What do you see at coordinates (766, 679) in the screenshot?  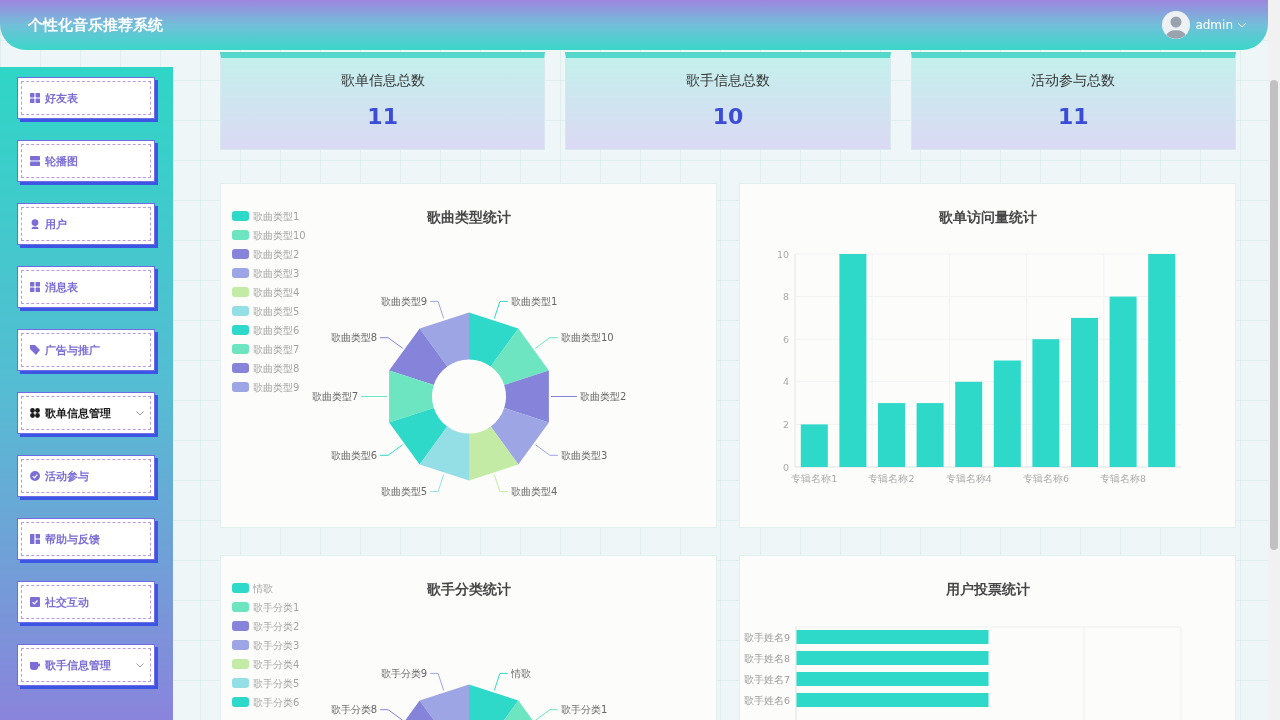 I see `axis-label: 歌手姓名7` at bounding box center [766, 679].